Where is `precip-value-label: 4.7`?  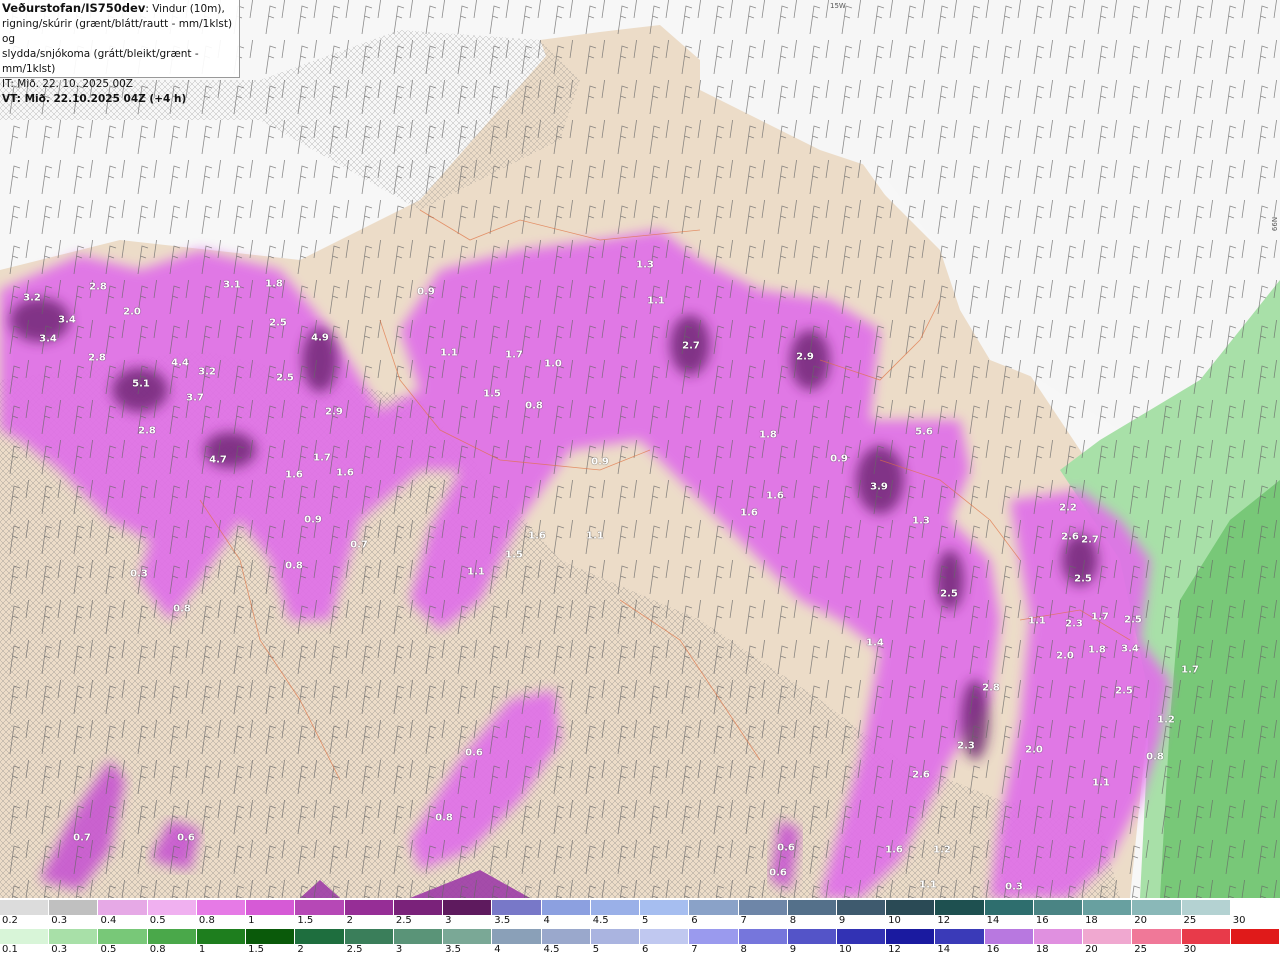
precip-value-label: 4.7 is located at coordinates (218, 460).